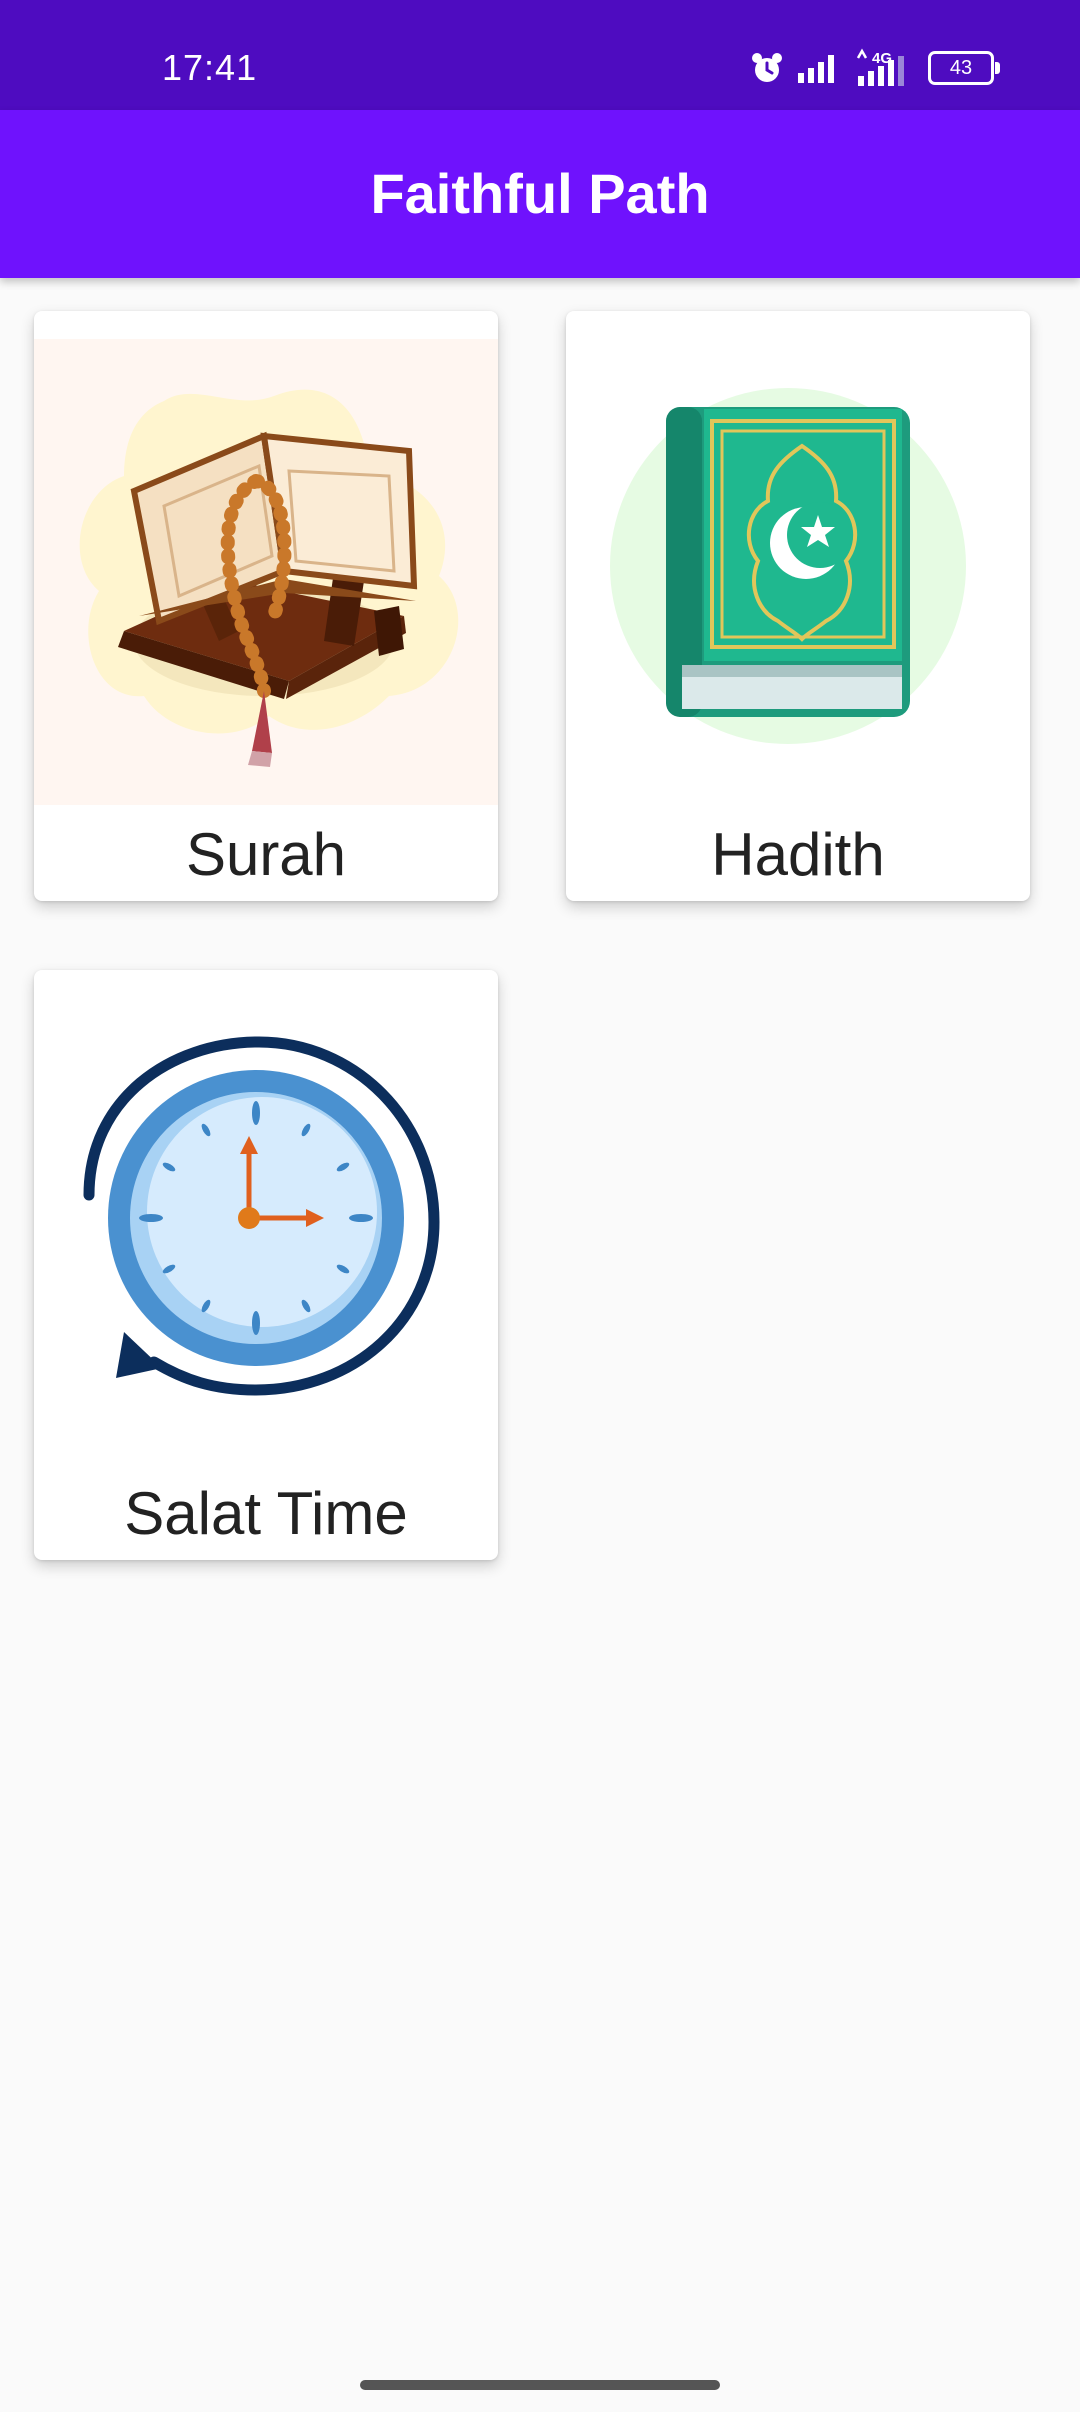 The image size is (1080, 2412). Describe the element at coordinates (816, 69) in the screenshot. I see `signal-icon` at that location.